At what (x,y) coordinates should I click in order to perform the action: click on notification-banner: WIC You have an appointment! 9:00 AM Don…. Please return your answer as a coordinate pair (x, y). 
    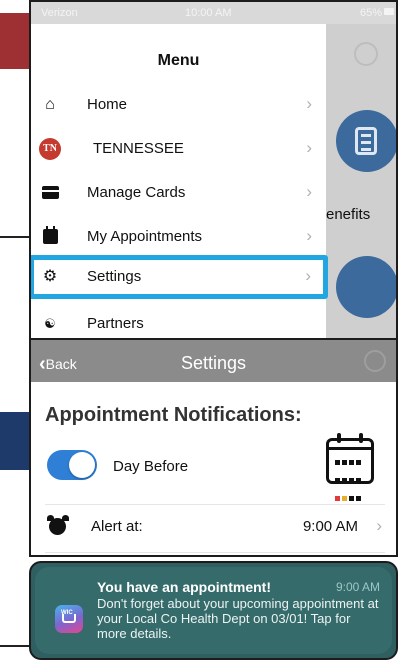
    Looking at the image, I should click on (213, 610).